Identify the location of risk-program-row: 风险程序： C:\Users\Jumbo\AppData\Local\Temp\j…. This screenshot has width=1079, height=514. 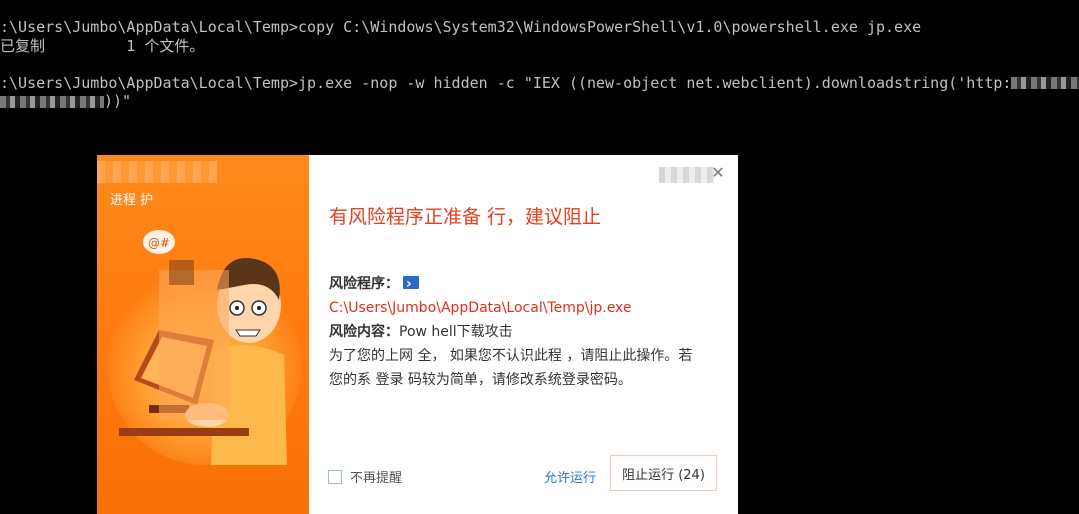
(516, 296).